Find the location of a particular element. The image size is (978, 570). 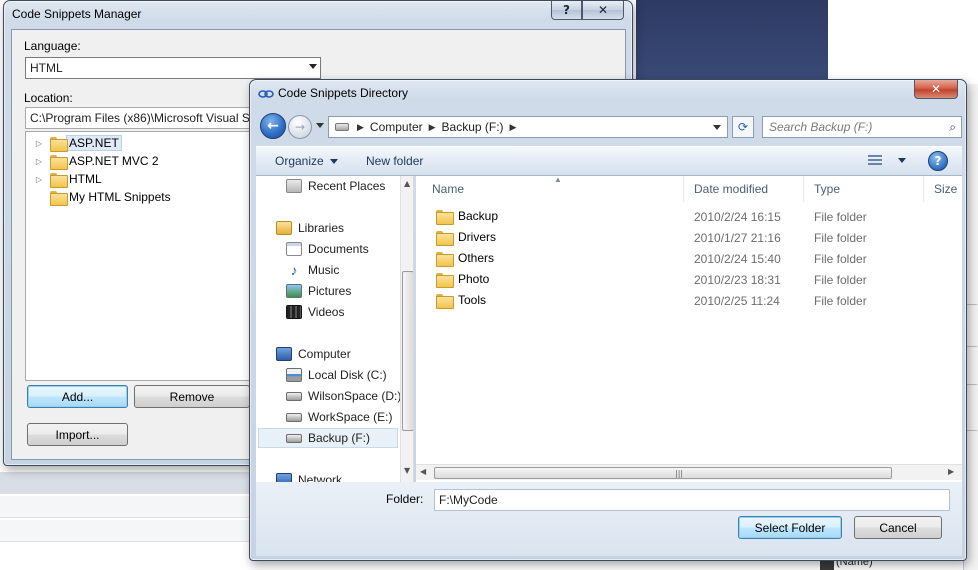

nav-item-documents: Documents is located at coordinates (327, 249).